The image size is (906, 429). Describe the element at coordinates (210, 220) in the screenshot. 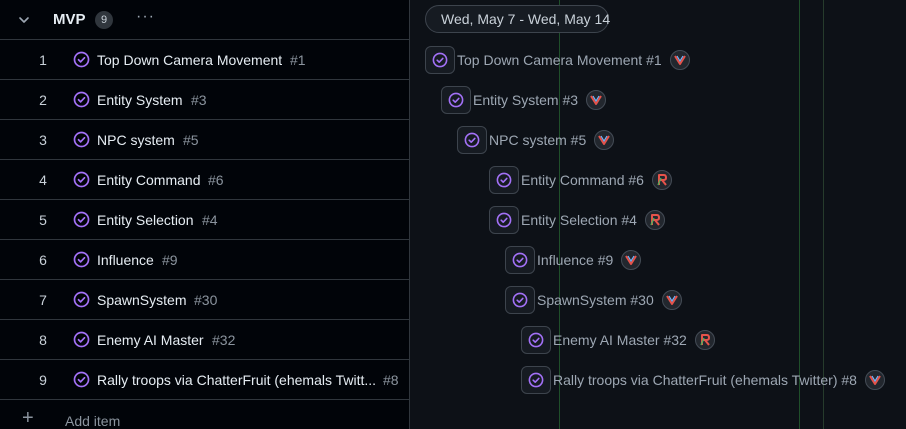

I see `issue-number: #4` at that location.